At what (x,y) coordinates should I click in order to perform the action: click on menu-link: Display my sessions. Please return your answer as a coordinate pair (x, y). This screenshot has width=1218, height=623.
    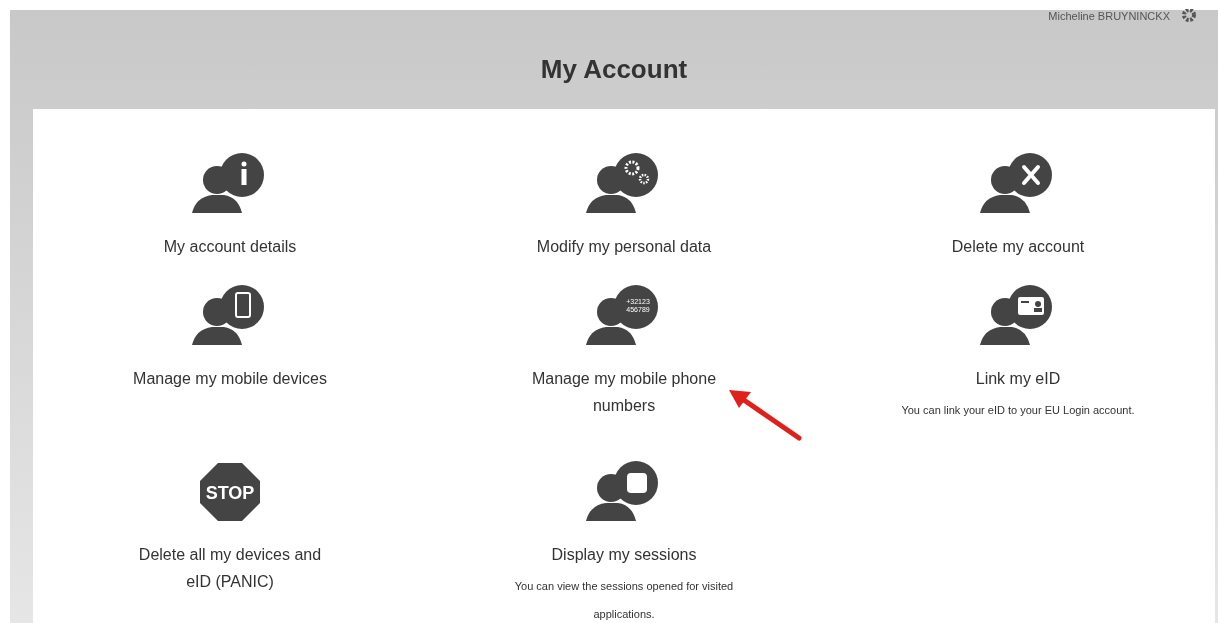
    Looking at the image, I should click on (624, 554).